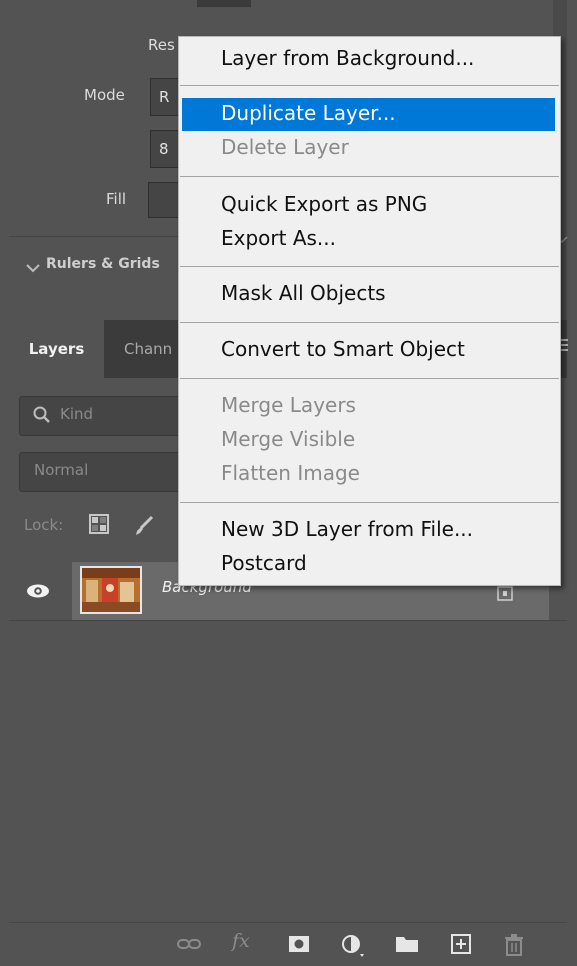 The height and width of the screenshot is (966, 577). I want to click on add-mask-icon, so click(299, 946).